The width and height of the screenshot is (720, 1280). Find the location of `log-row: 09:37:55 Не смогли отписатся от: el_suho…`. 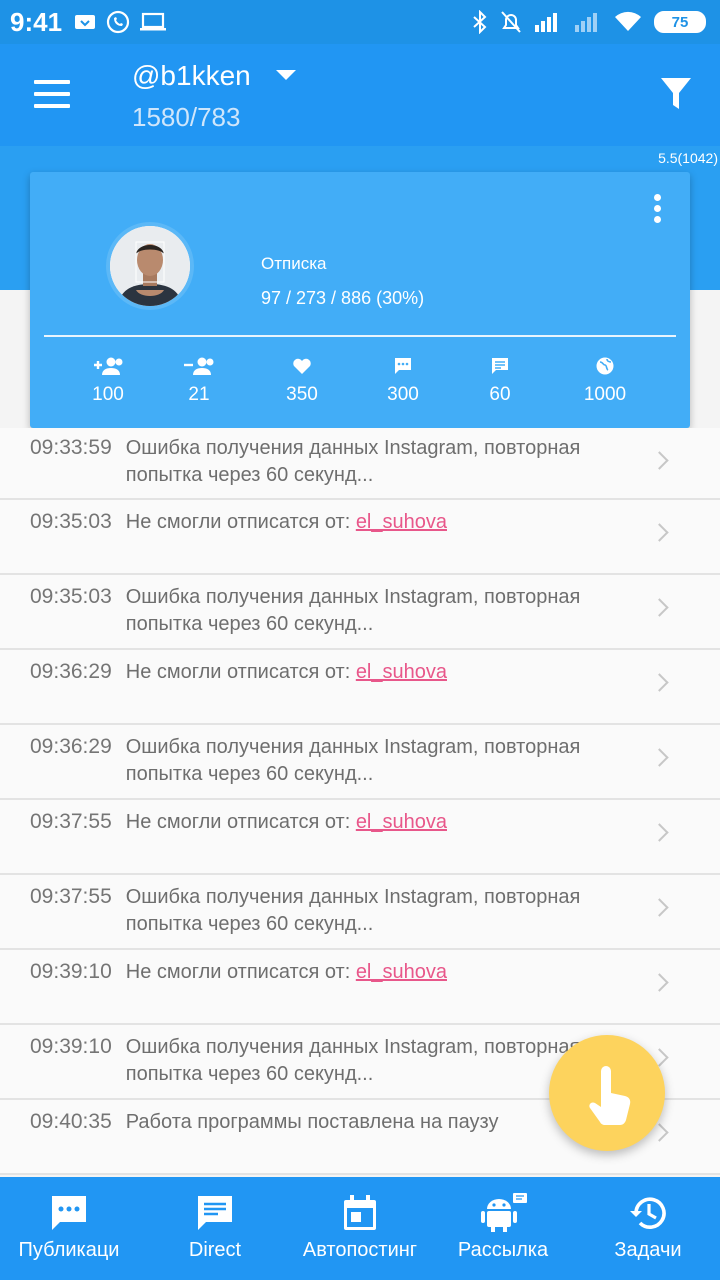

log-row: 09:37:55 Не смогли отписатся от: el_suho… is located at coordinates (360, 837).